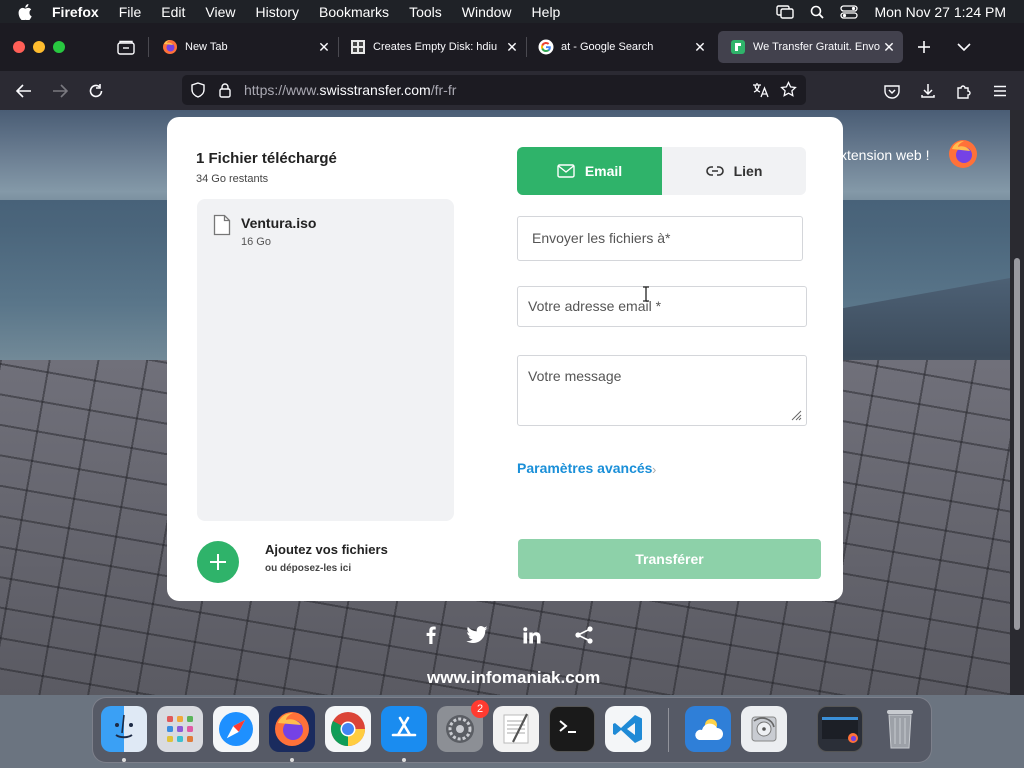 The image size is (1024, 768). What do you see at coordinates (513, 678) in the screenshot?
I see `footer-site-link: www.infomaniak.com` at bounding box center [513, 678].